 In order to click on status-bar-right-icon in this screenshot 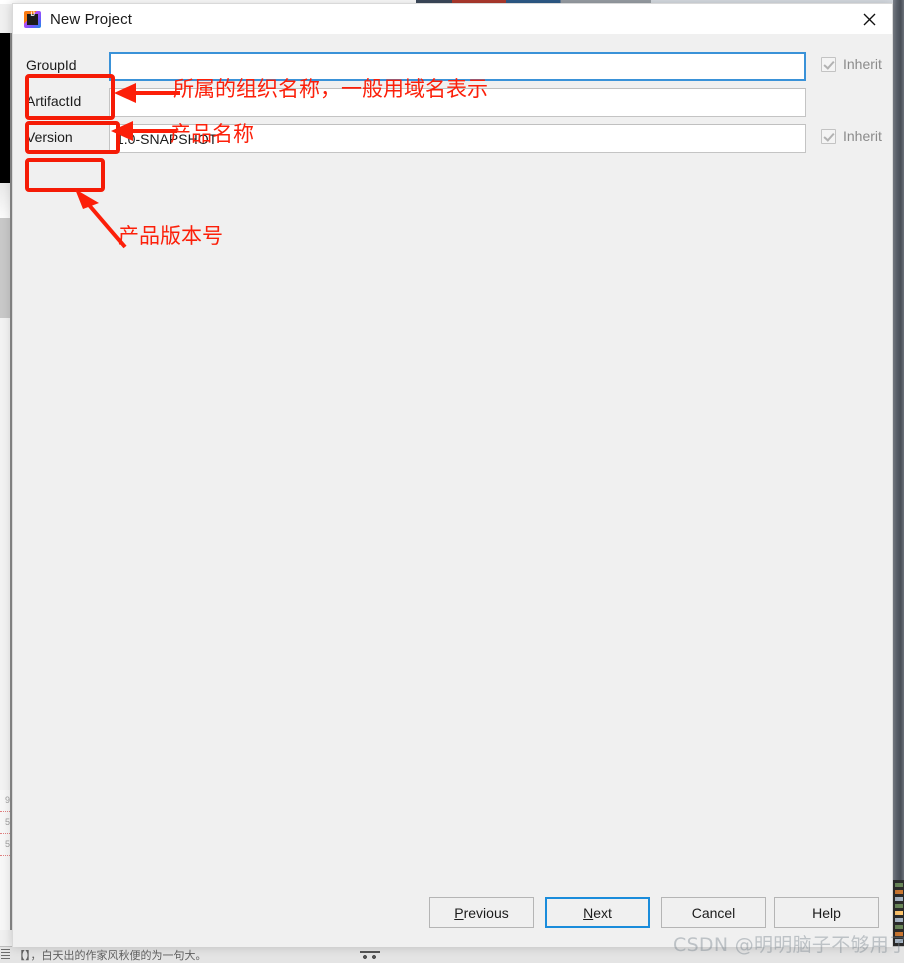, I will do `click(370, 955)`.